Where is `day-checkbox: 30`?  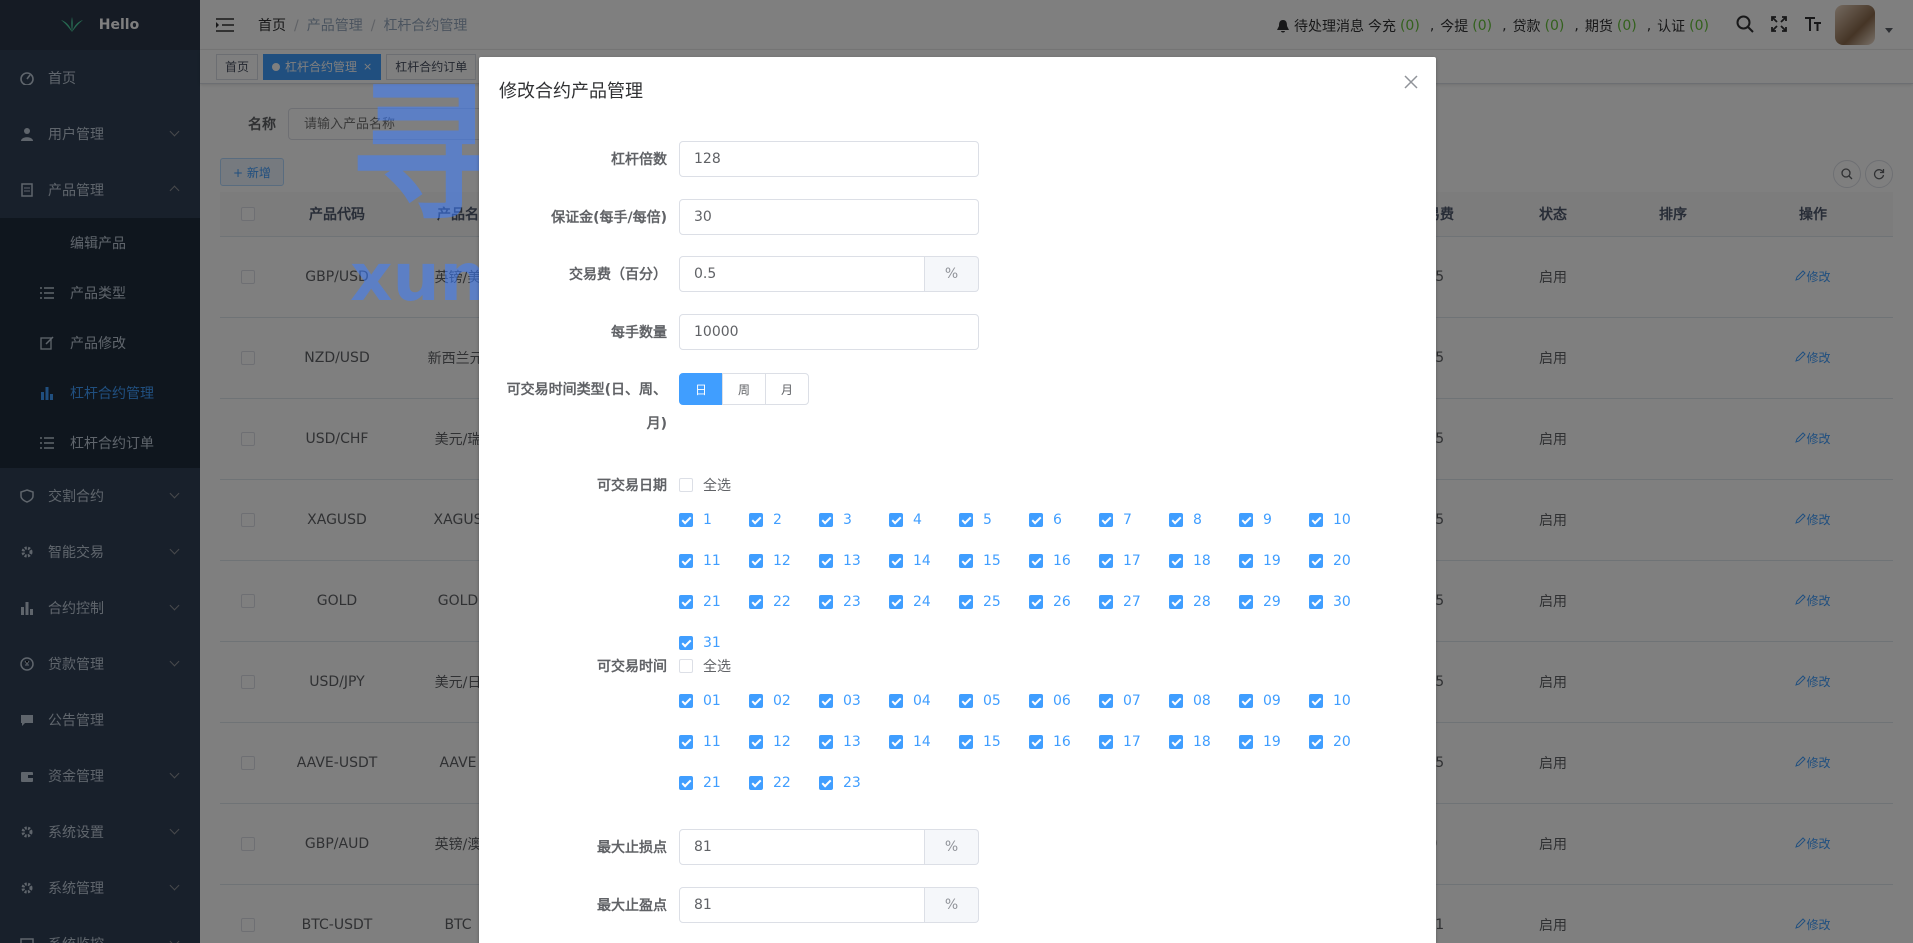
day-checkbox: 30 is located at coordinates (1330, 602).